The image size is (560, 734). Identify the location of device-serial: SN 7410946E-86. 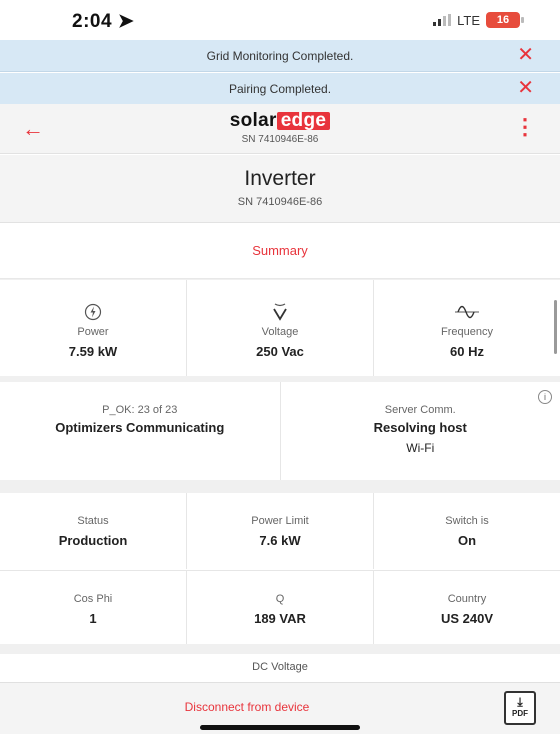
(280, 202).